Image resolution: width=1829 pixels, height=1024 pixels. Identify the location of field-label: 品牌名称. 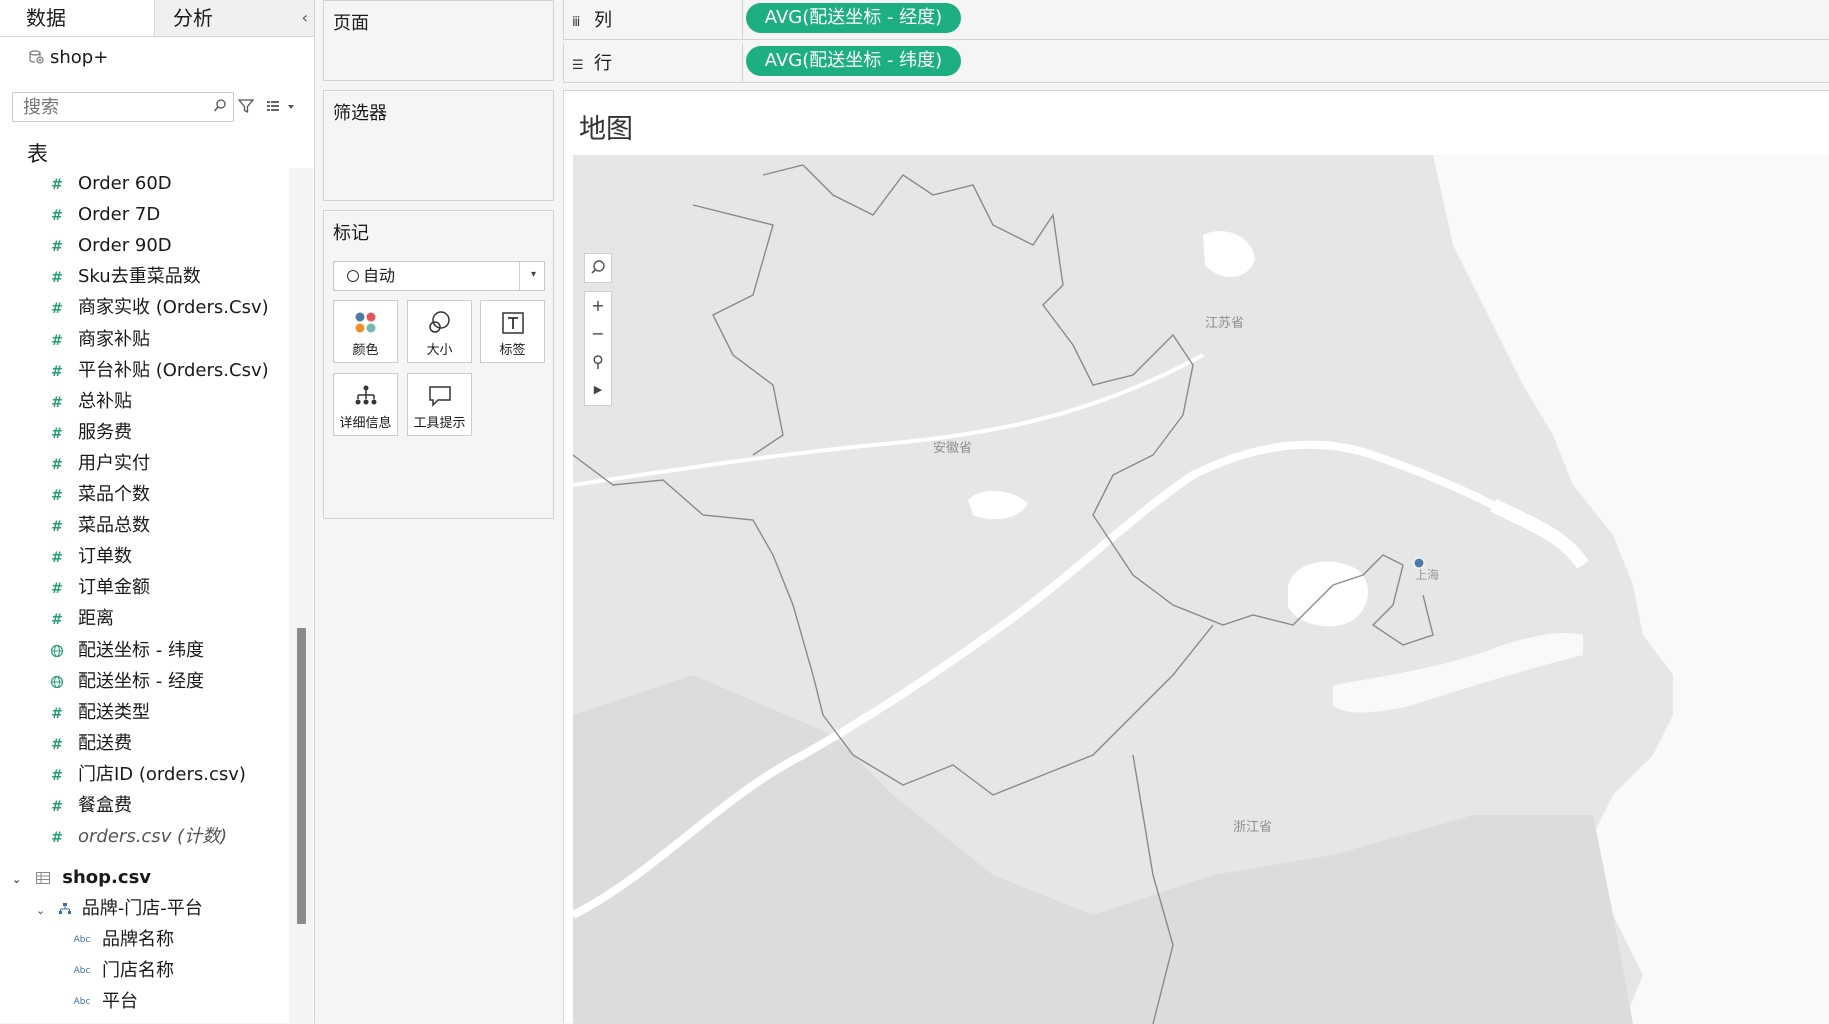
(138, 939).